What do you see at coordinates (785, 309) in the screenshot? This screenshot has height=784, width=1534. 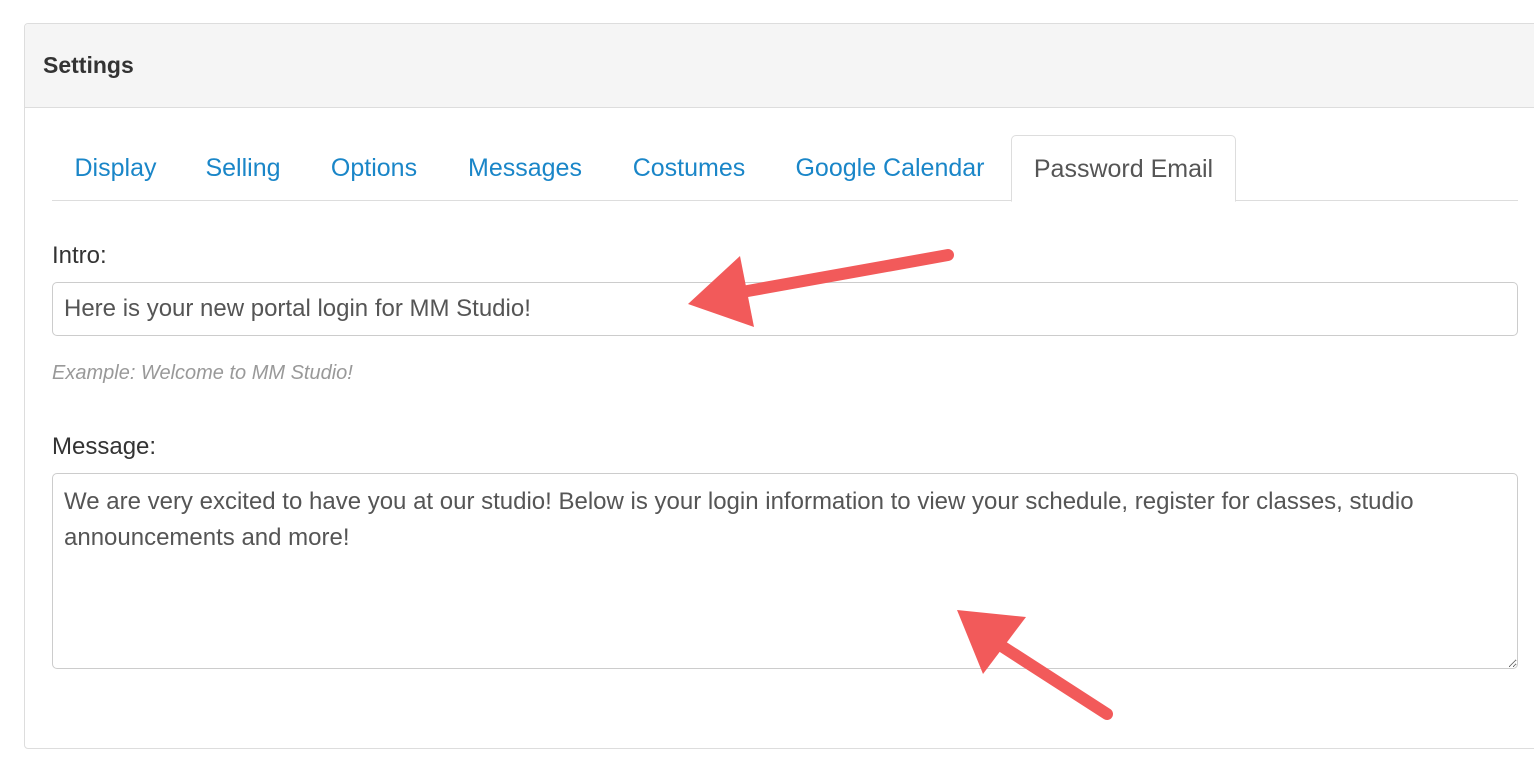 I see `intro-input` at bounding box center [785, 309].